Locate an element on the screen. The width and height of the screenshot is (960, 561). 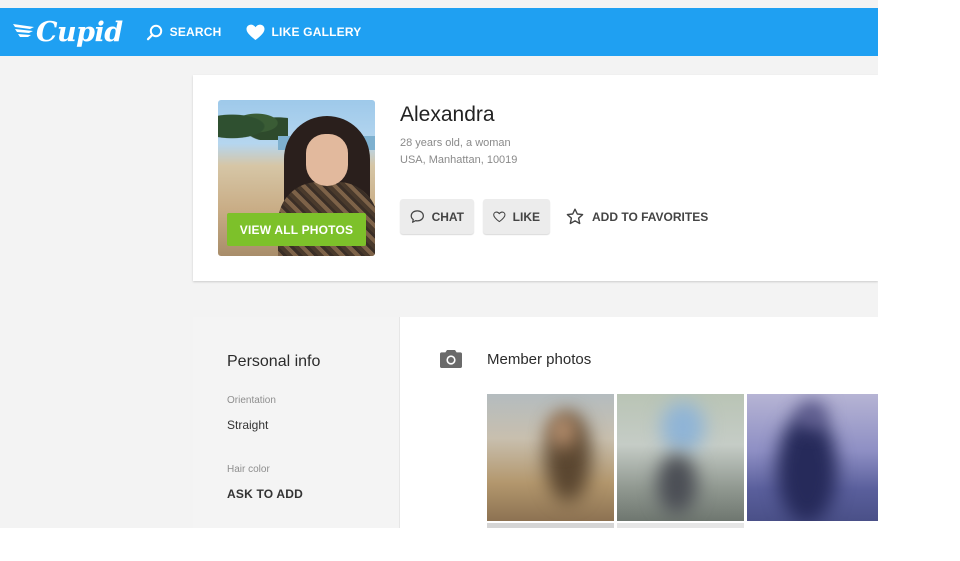
heart-icon is located at coordinates (255, 32).